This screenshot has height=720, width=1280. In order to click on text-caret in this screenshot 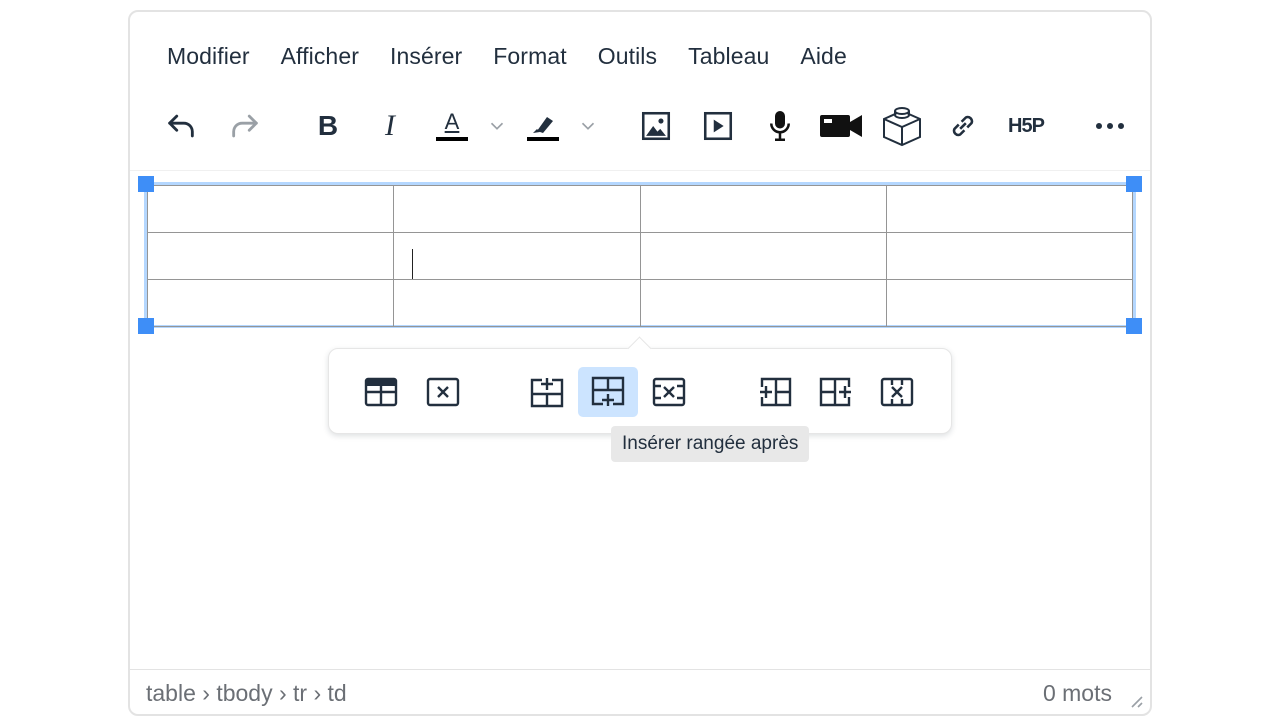, I will do `click(412, 264)`.